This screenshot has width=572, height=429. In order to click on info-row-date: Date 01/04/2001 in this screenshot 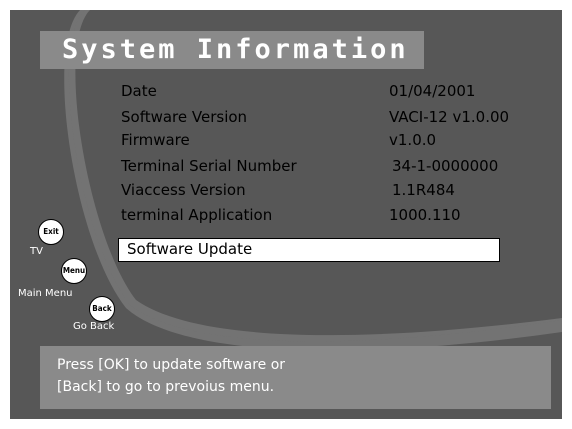, I will do `click(286, 91)`.